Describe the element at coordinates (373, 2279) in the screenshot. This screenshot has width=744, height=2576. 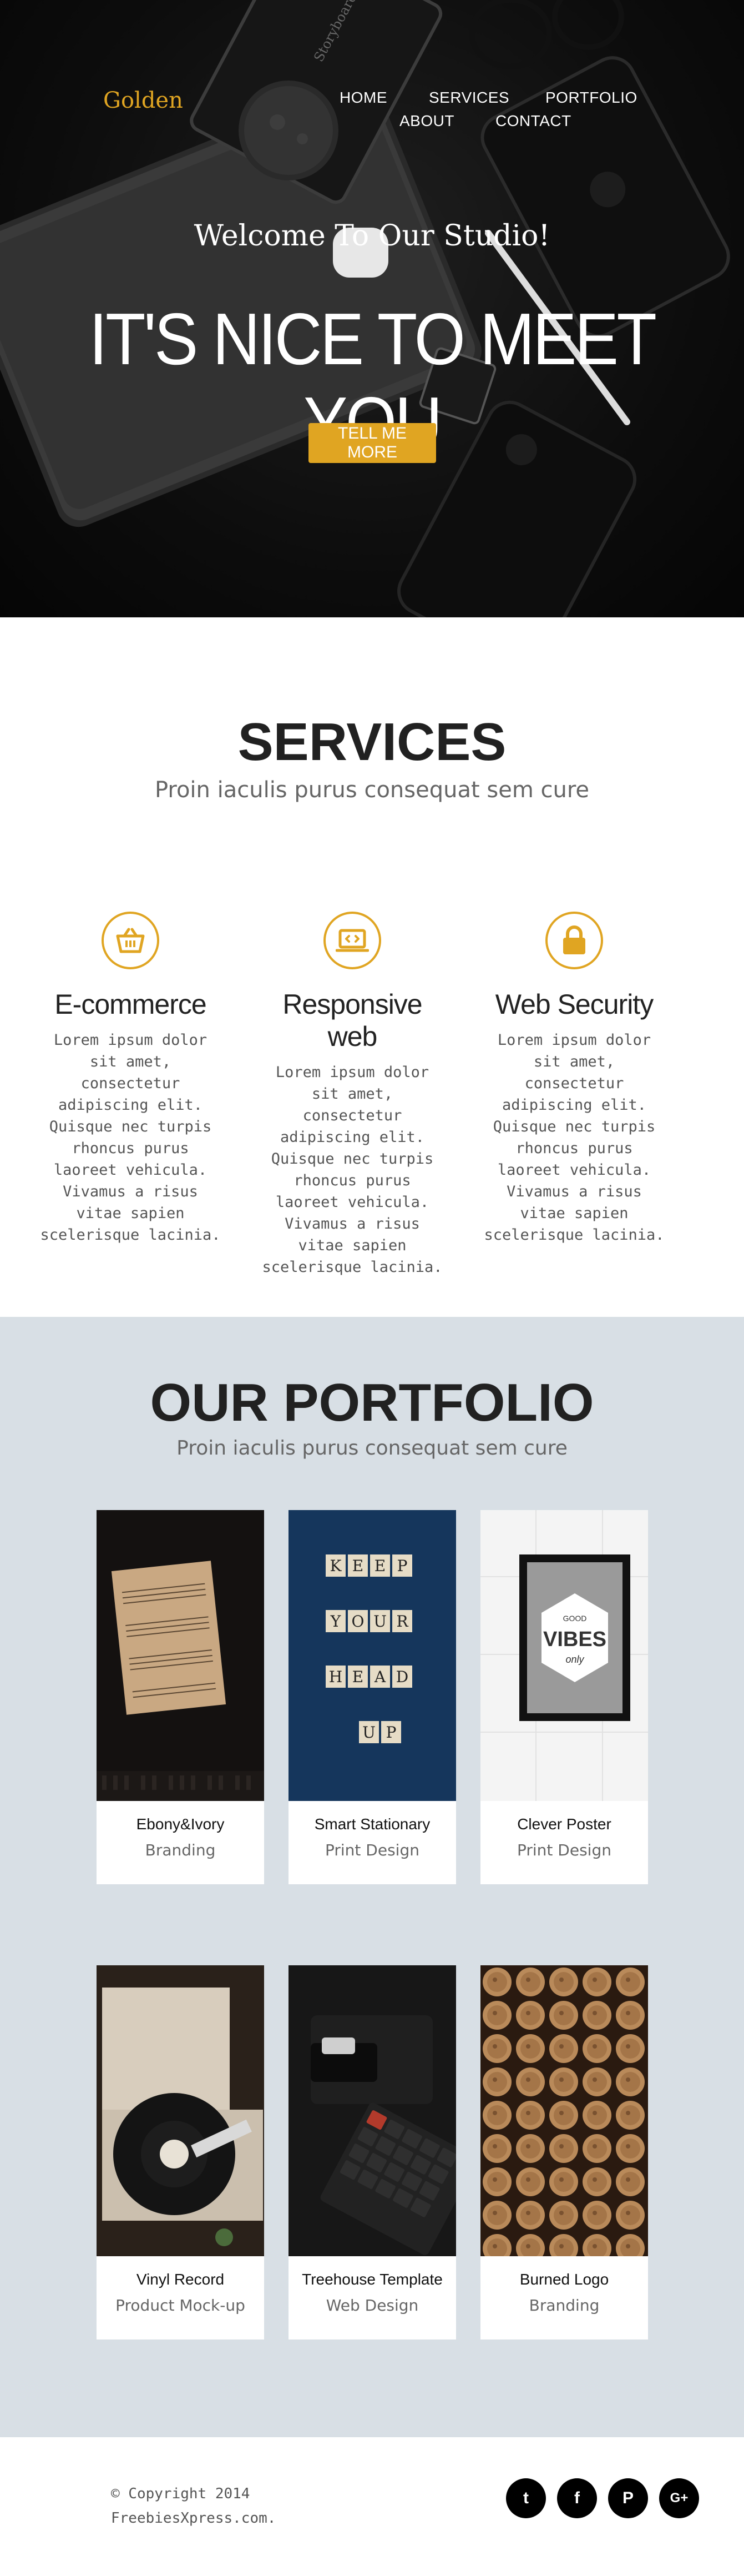
I see `portfolio-card-title: Treehouse Template` at that location.